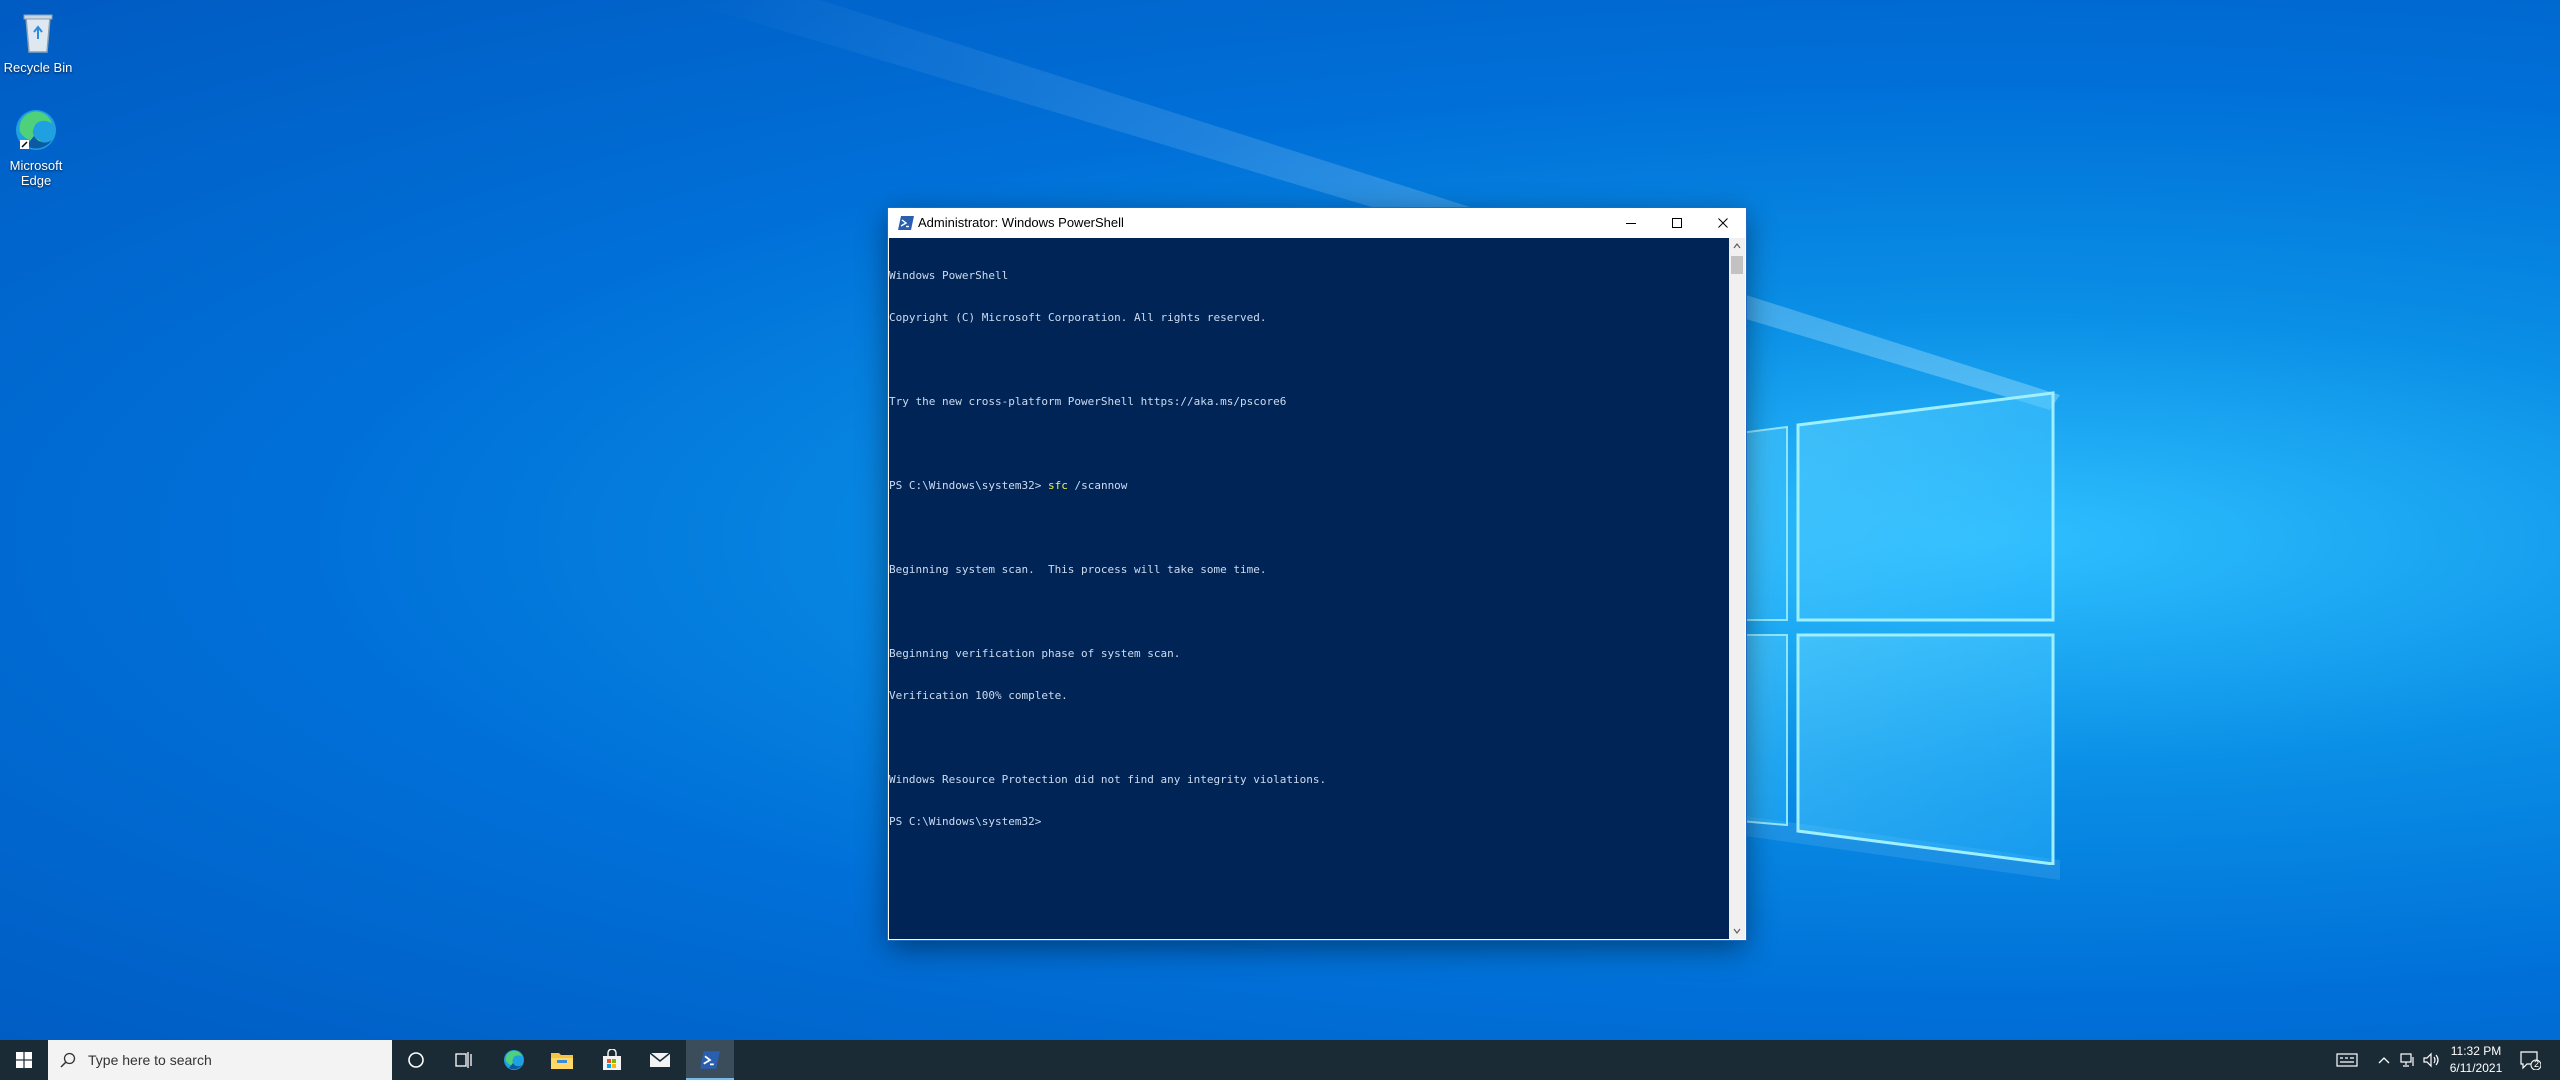 This screenshot has width=2560, height=1080. I want to click on taskbar-edge-button, so click(514, 1060).